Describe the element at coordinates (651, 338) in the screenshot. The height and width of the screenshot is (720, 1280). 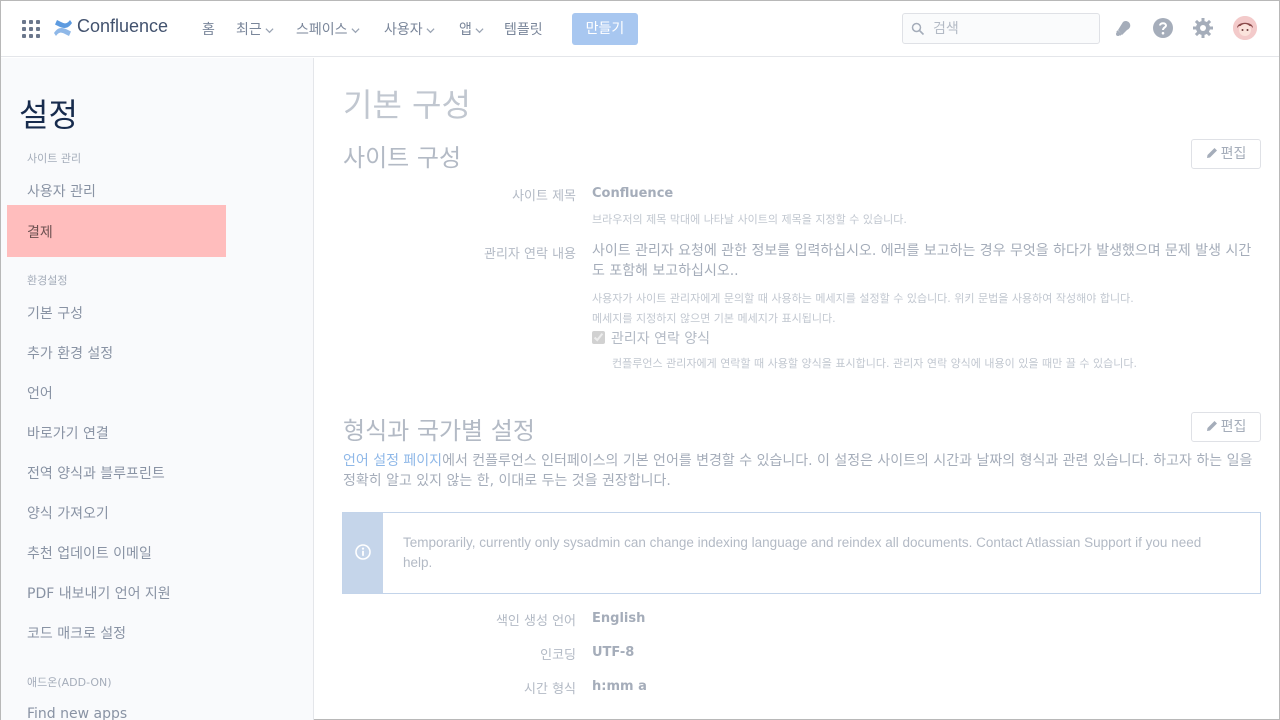
I see `admin-contact-form-row: 관리자 연락 양식` at that location.